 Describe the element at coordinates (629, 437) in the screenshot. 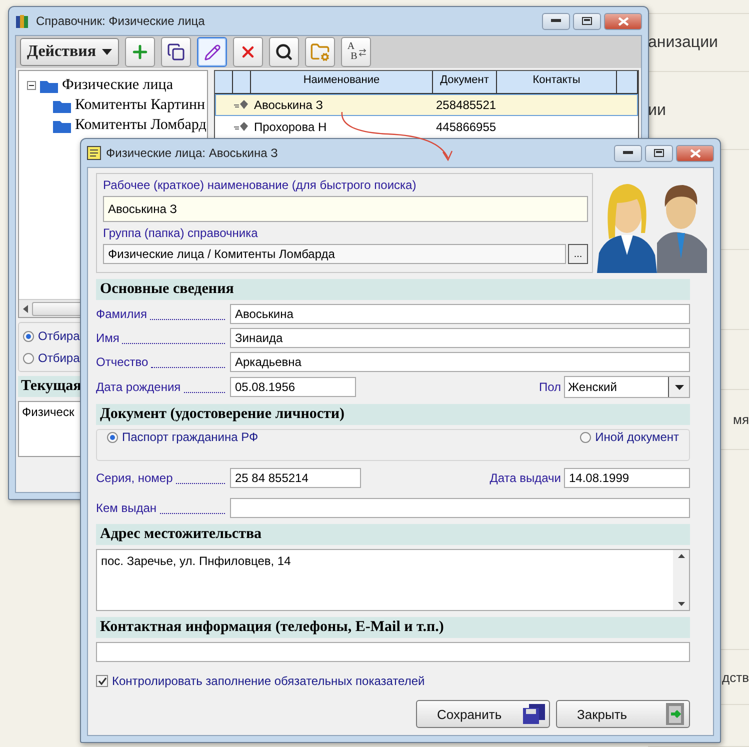

I see `document-type-radio: Иной документ` at that location.